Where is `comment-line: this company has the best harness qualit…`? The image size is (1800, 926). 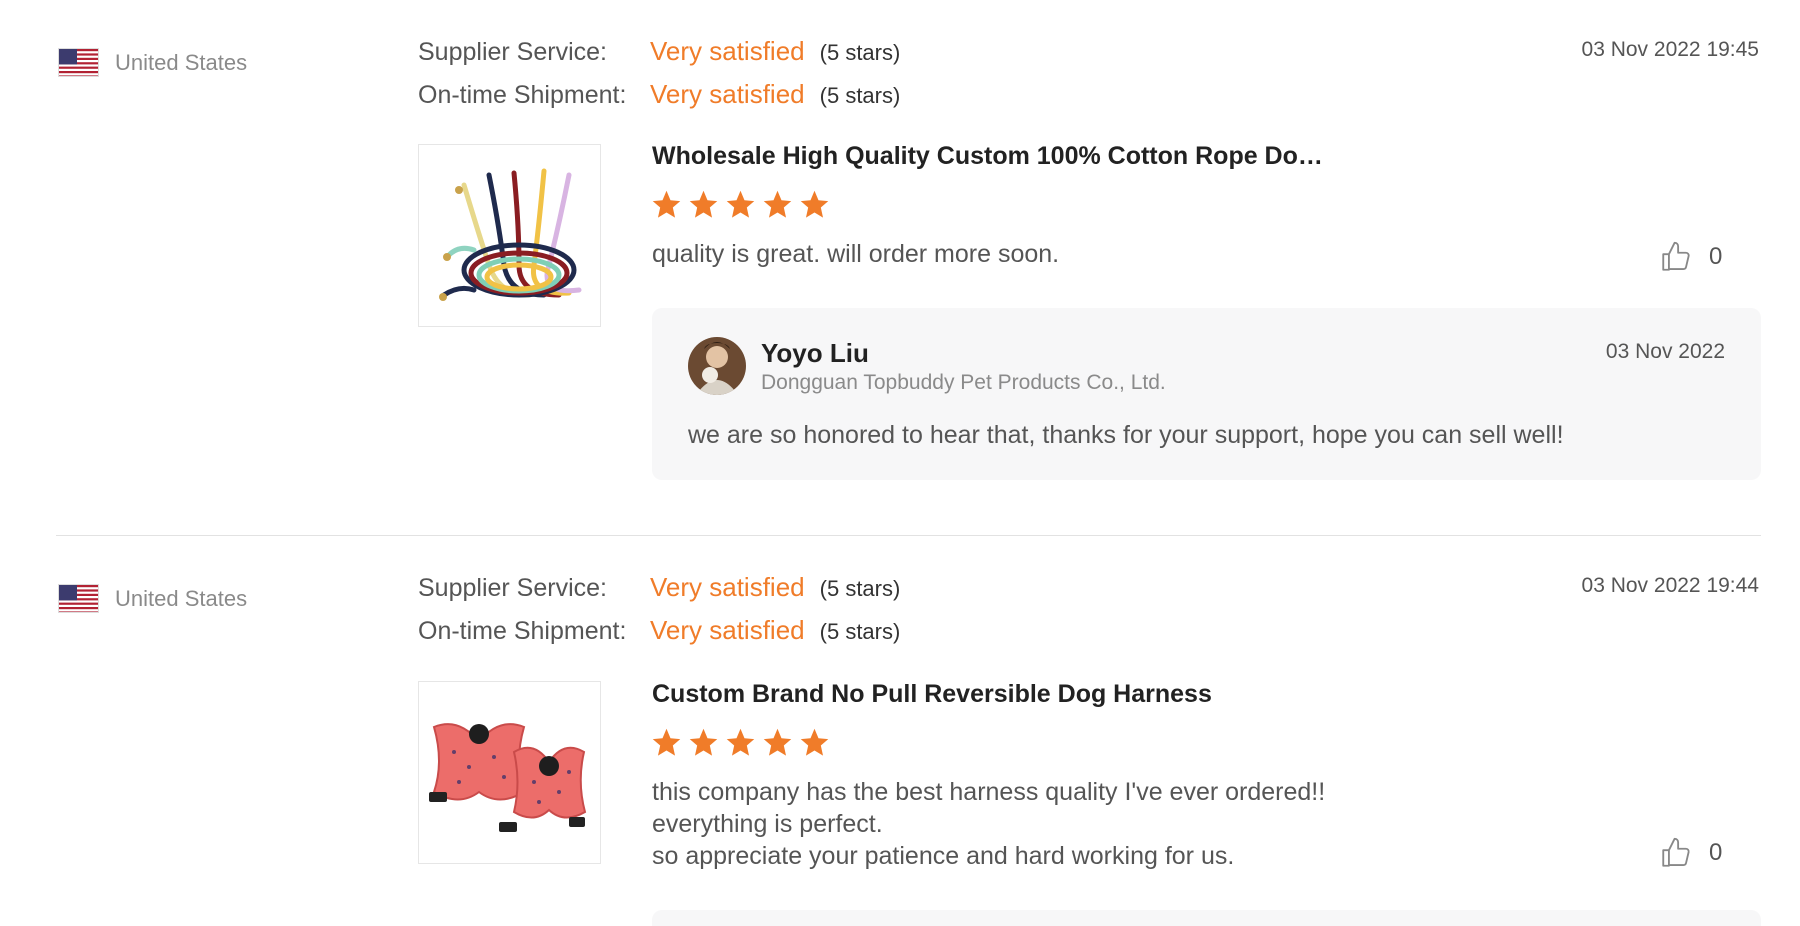 comment-line: this company has the best harness qualit… is located at coordinates (989, 792).